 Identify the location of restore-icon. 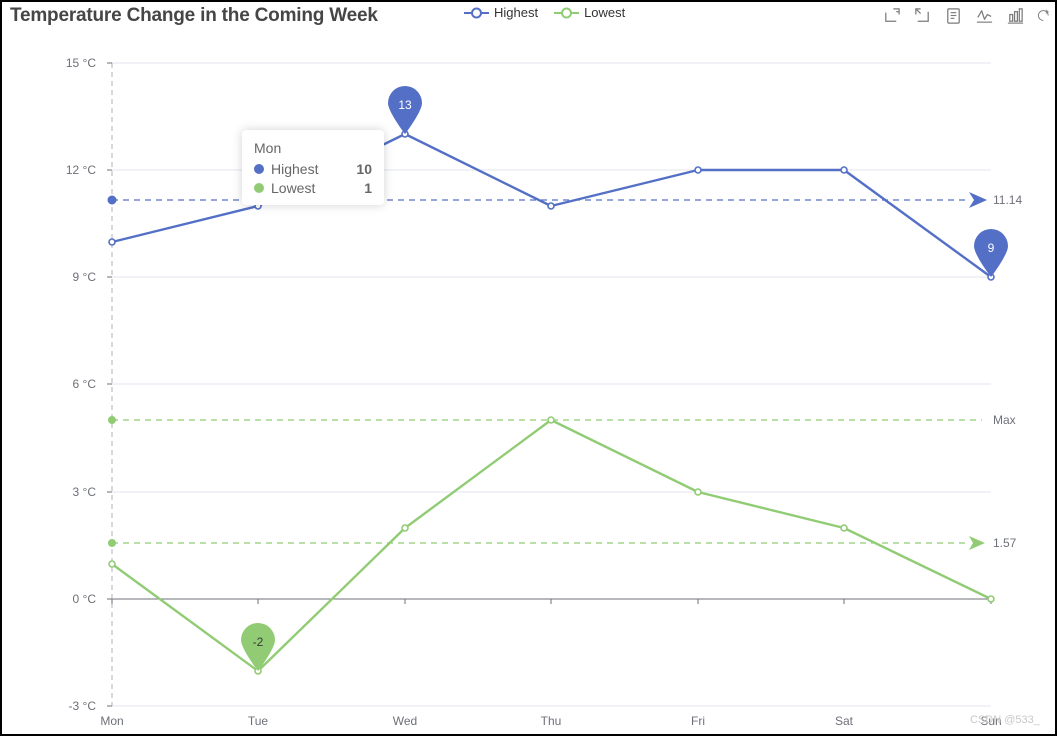
(1044, 15).